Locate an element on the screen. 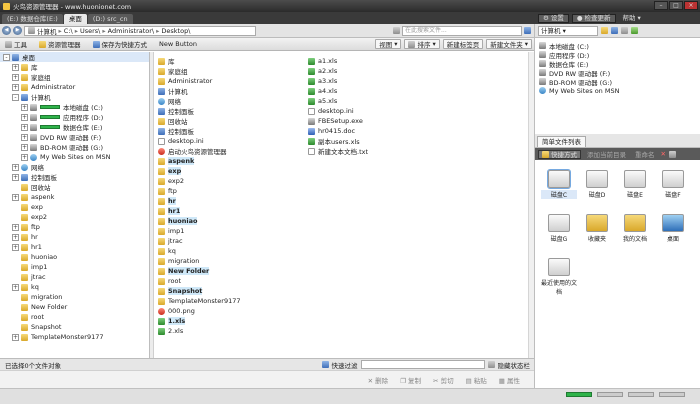 The image size is (700, 404). check-update-button: ● 检查更新 is located at coordinates (593, 18).